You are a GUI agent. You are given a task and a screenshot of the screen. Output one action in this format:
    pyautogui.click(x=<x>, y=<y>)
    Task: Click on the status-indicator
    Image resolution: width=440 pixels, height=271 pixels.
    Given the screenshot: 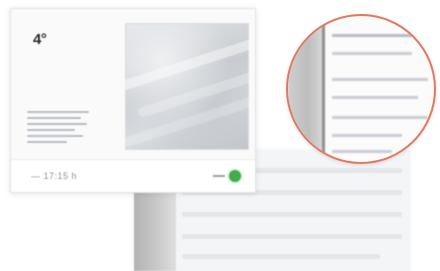 What is the action you would take?
    pyautogui.click(x=228, y=176)
    